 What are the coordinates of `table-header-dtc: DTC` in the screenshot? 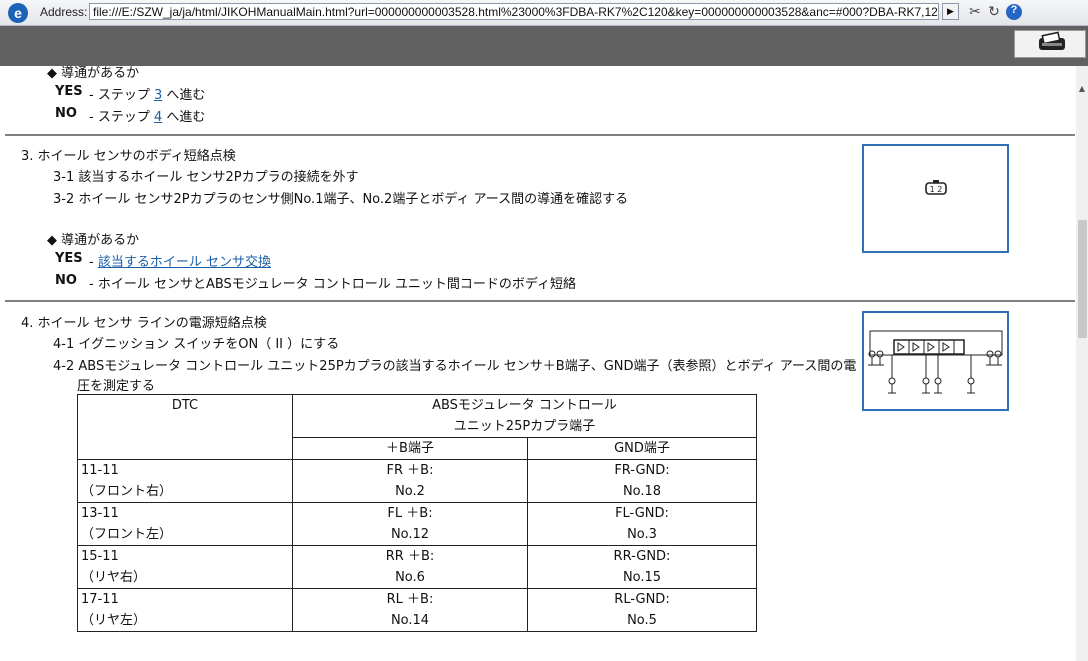 It's located at (185, 427).